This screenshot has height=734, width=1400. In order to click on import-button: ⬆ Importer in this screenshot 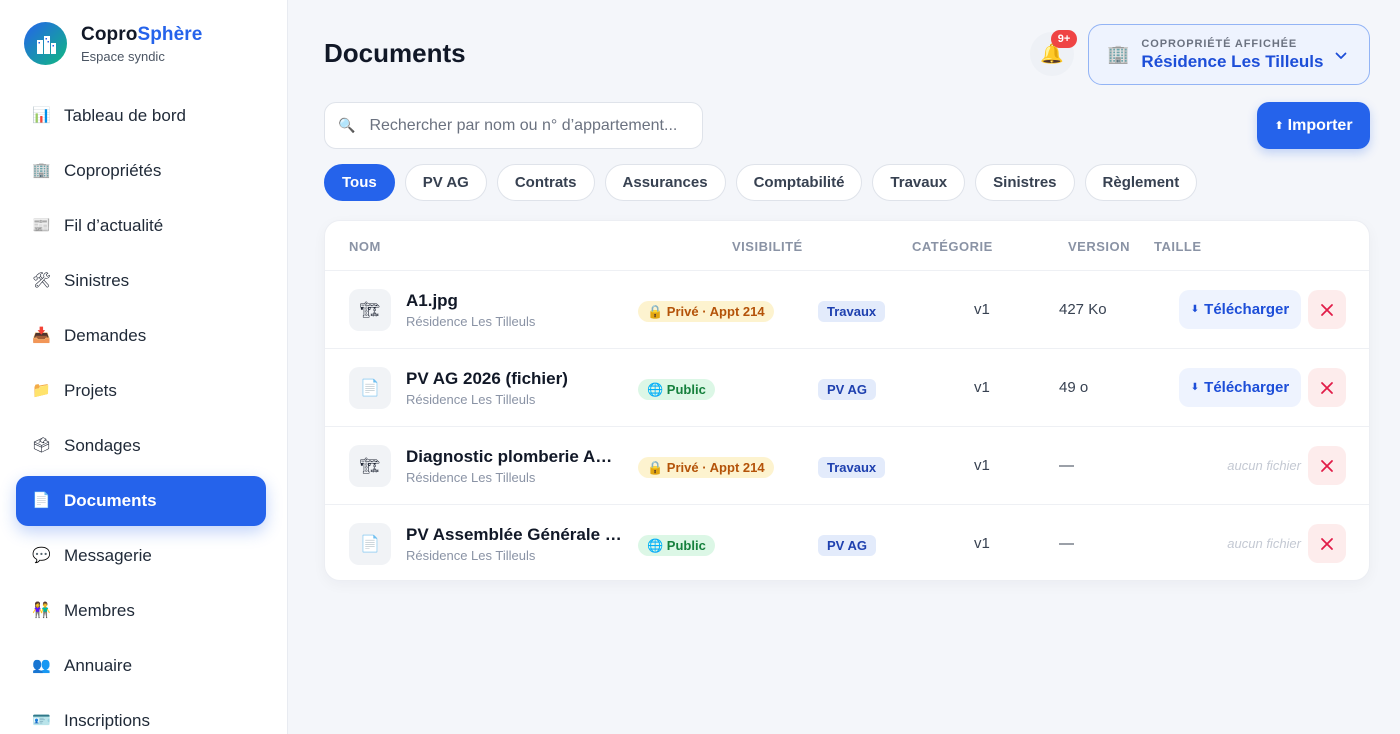, I will do `click(1313, 125)`.